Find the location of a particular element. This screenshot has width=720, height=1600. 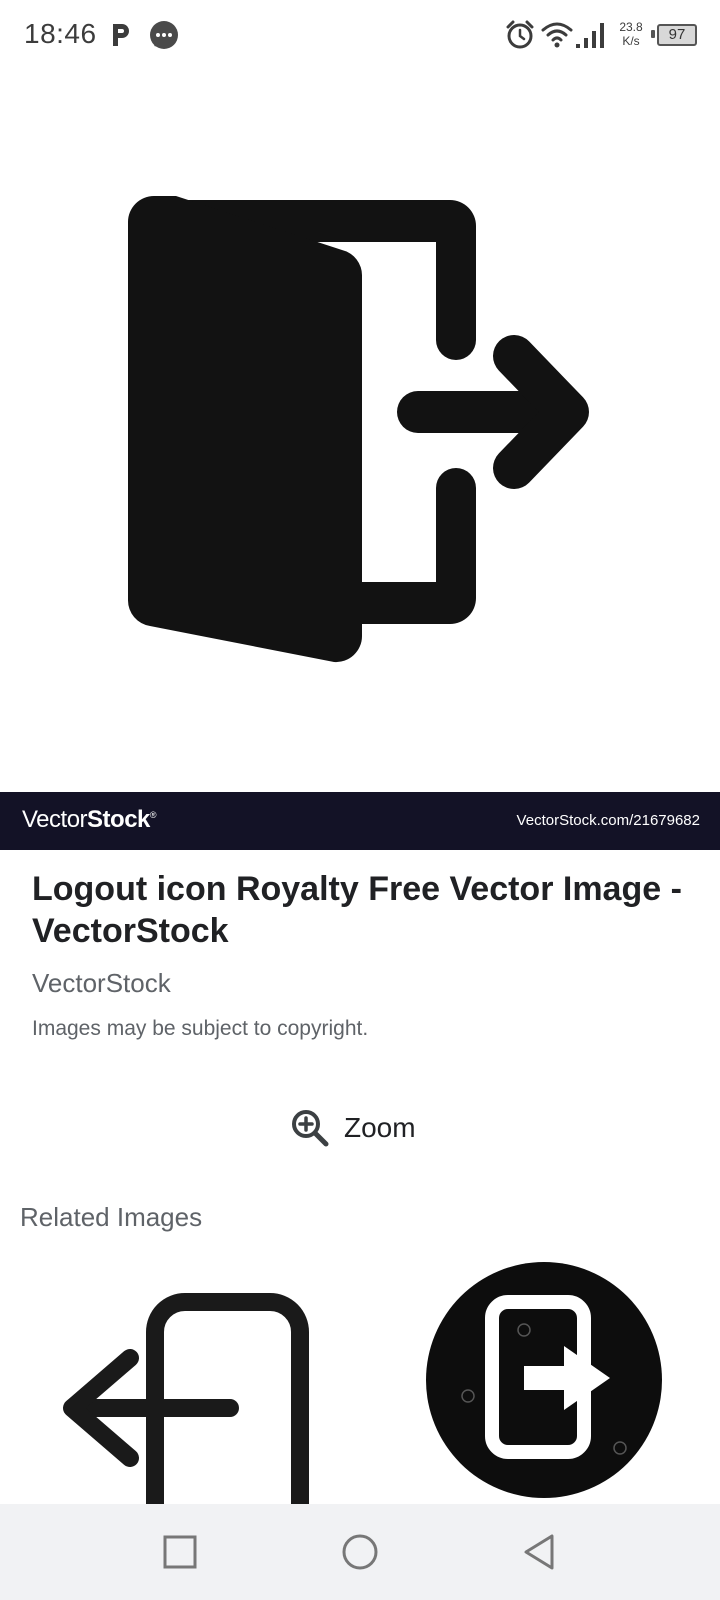

wifi-icon is located at coordinates (557, 35).